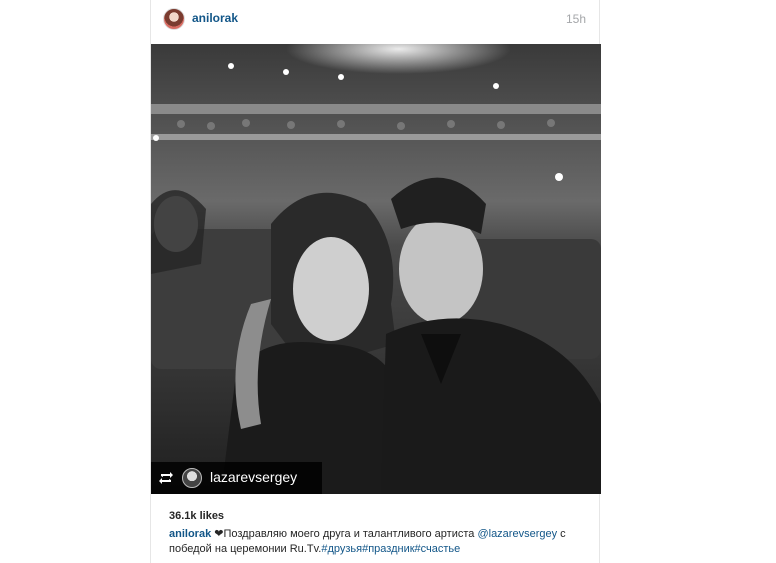 Image resolution: width=776 pixels, height=563 pixels. Describe the element at coordinates (174, 19) in the screenshot. I see `user-avatar` at that location.